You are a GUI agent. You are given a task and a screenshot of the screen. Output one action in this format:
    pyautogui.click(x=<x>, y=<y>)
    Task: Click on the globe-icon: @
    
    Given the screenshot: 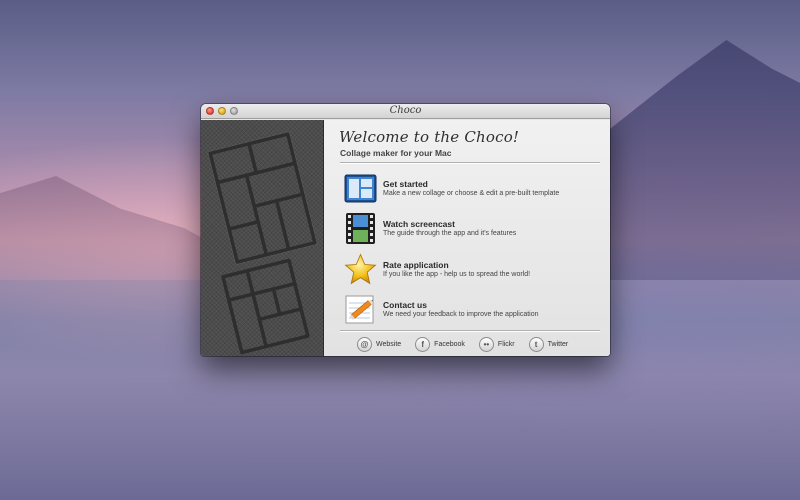 What is the action you would take?
    pyautogui.click(x=364, y=344)
    